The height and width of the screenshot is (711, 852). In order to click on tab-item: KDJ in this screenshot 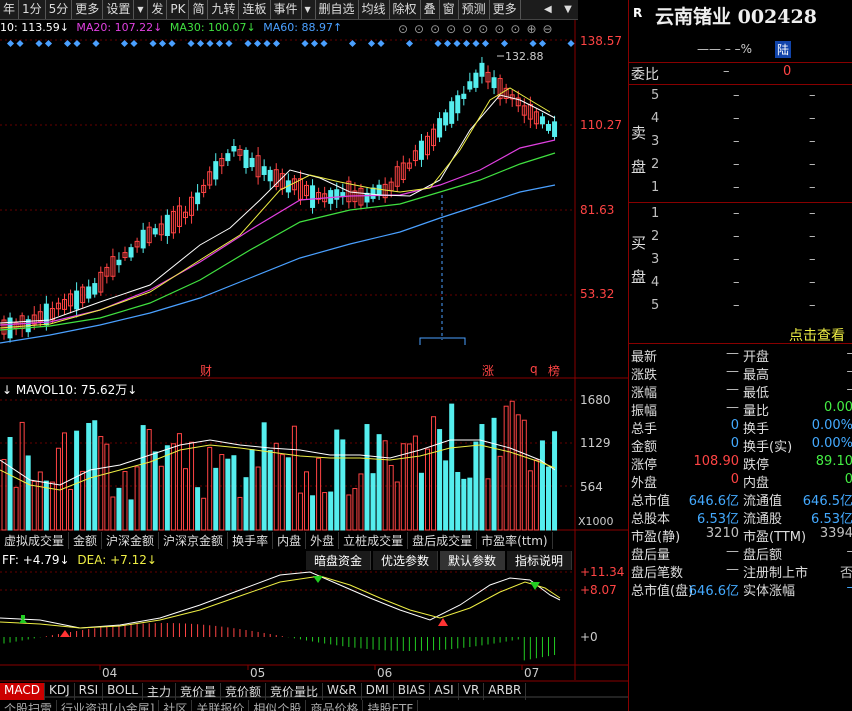, I will do `click(60, 691)`.